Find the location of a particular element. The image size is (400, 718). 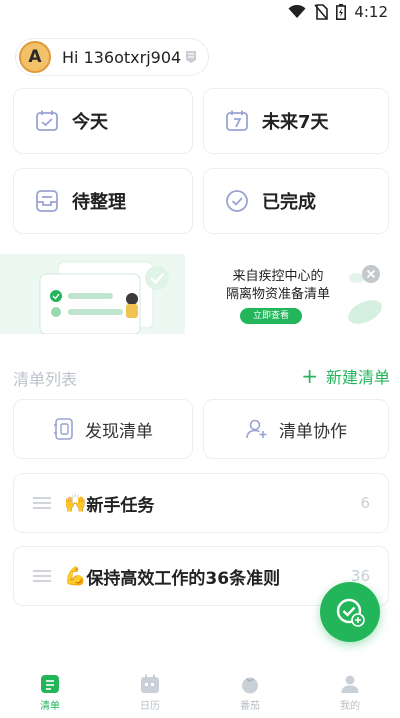

new-list-label: 新建清单 is located at coordinates (357, 377).